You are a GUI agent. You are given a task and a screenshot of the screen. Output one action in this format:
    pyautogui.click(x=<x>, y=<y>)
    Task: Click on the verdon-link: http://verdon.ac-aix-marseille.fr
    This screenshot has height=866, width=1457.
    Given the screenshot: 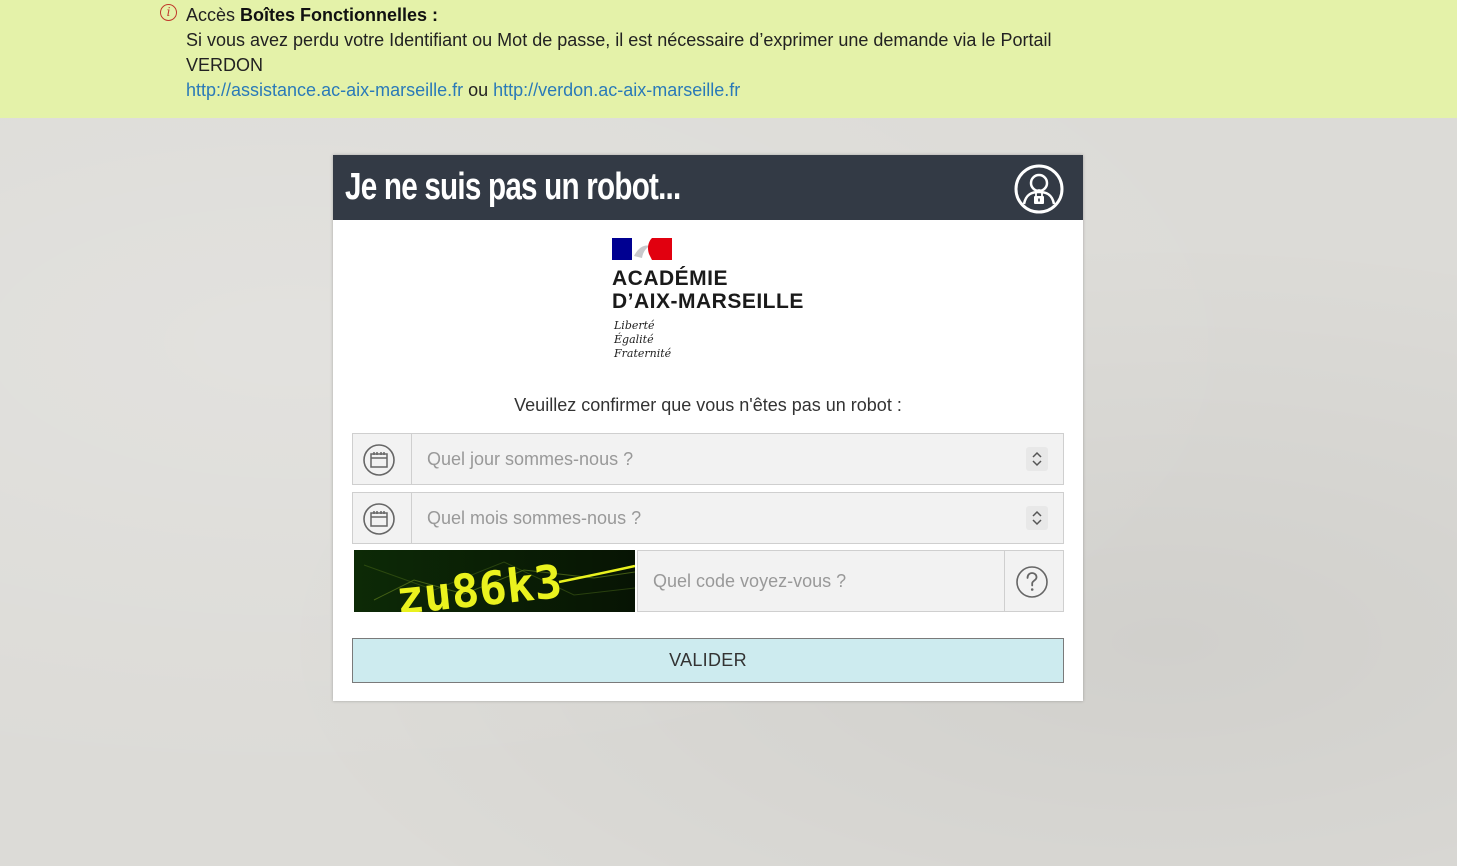 What is the action you would take?
    pyautogui.click(x=616, y=90)
    